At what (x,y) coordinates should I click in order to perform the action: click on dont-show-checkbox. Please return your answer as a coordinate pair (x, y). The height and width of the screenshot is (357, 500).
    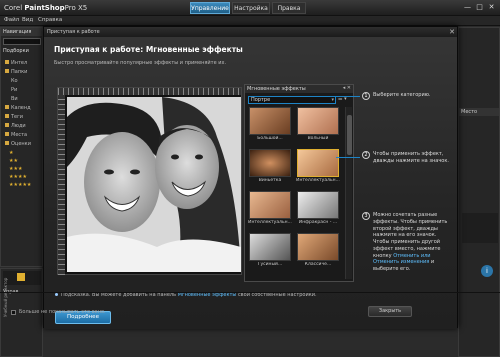
    Looking at the image, I should click on (13, 312).